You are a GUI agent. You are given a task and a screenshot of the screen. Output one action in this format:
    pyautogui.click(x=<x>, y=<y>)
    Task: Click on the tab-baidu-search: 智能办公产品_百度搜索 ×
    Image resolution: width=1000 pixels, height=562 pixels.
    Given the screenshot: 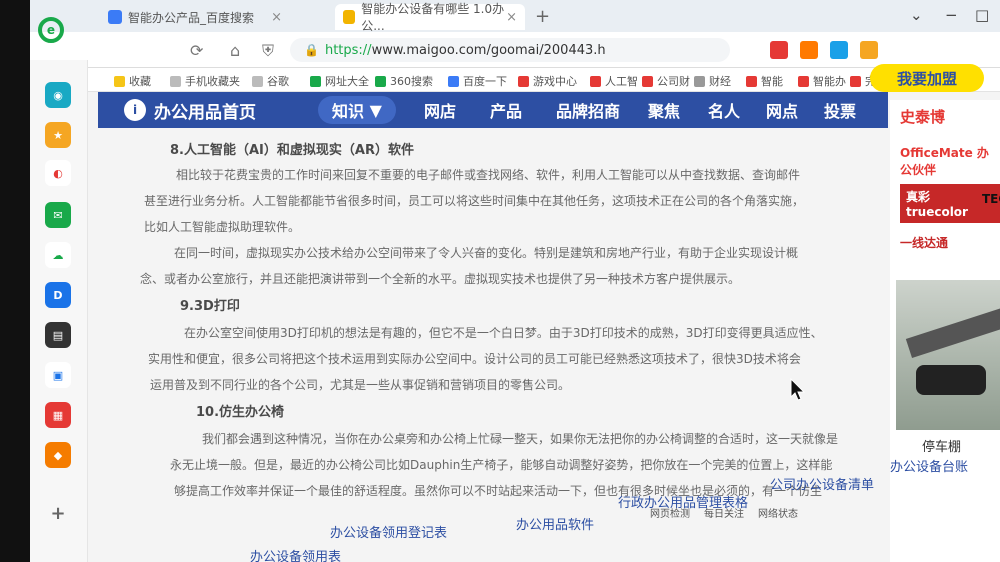 What is the action you would take?
    pyautogui.click(x=195, y=17)
    